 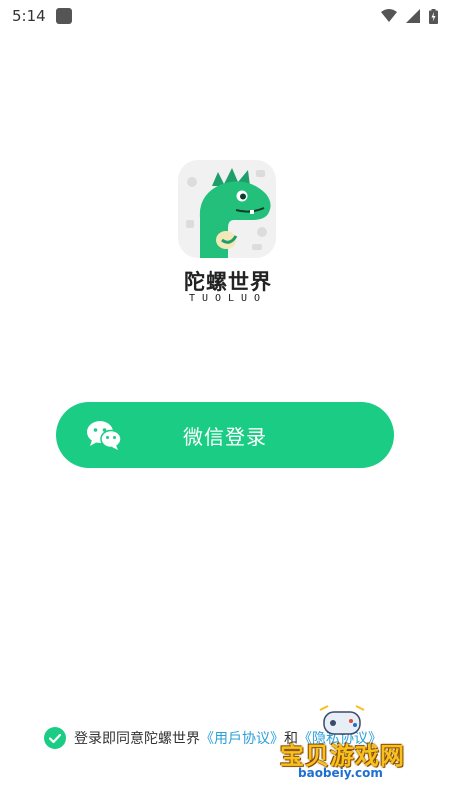 What do you see at coordinates (389, 15) in the screenshot?
I see `wifi-icon` at bounding box center [389, 15].